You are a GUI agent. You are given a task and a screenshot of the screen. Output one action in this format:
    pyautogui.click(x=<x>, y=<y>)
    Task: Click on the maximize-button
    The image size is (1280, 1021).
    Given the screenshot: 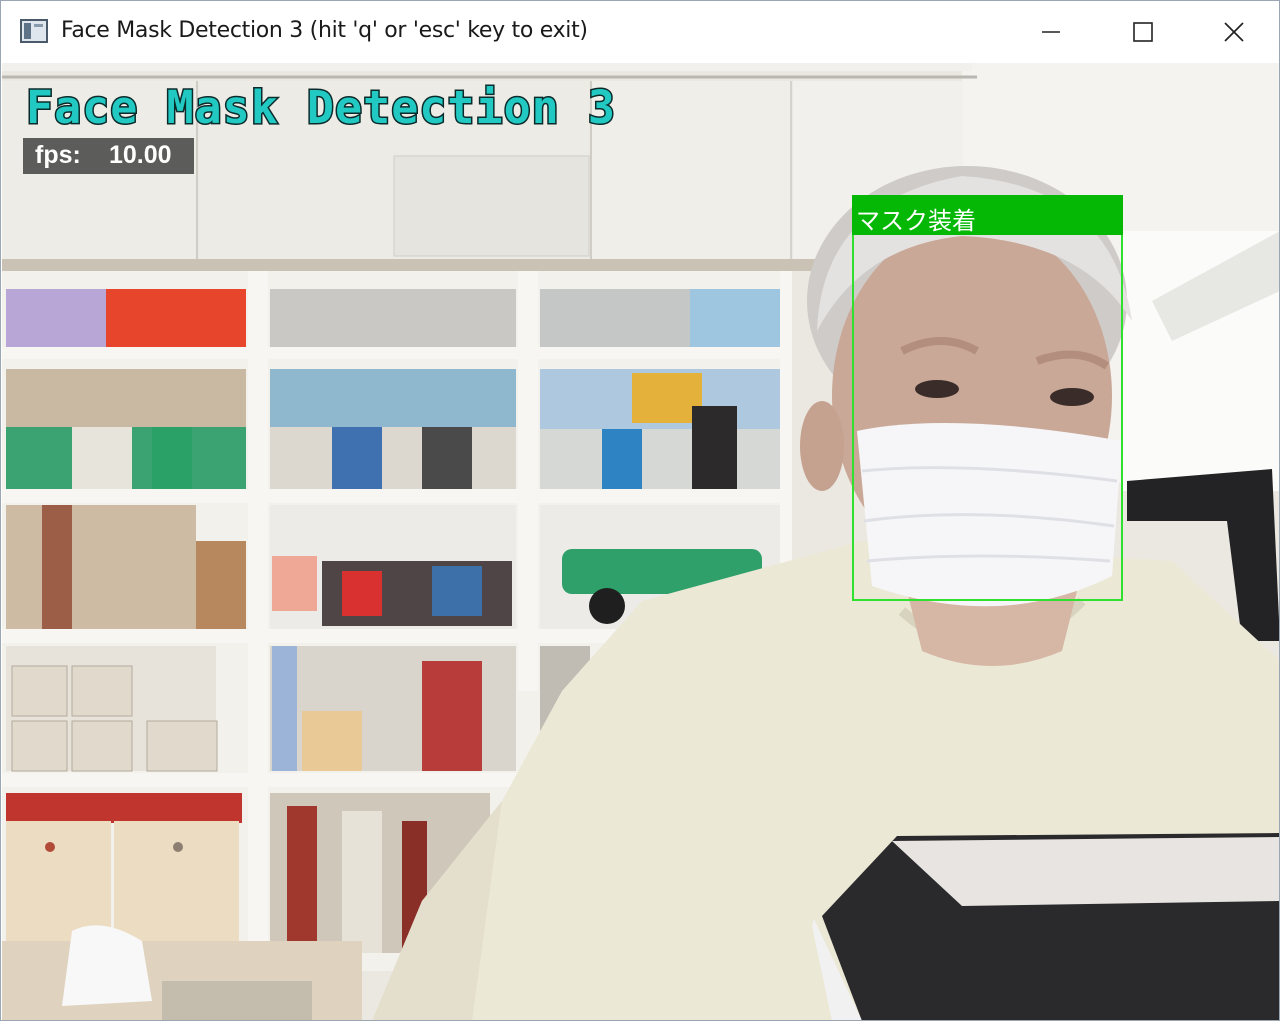 What is the action you would take?
    pyautogui.click(x=1142, y=32)
    